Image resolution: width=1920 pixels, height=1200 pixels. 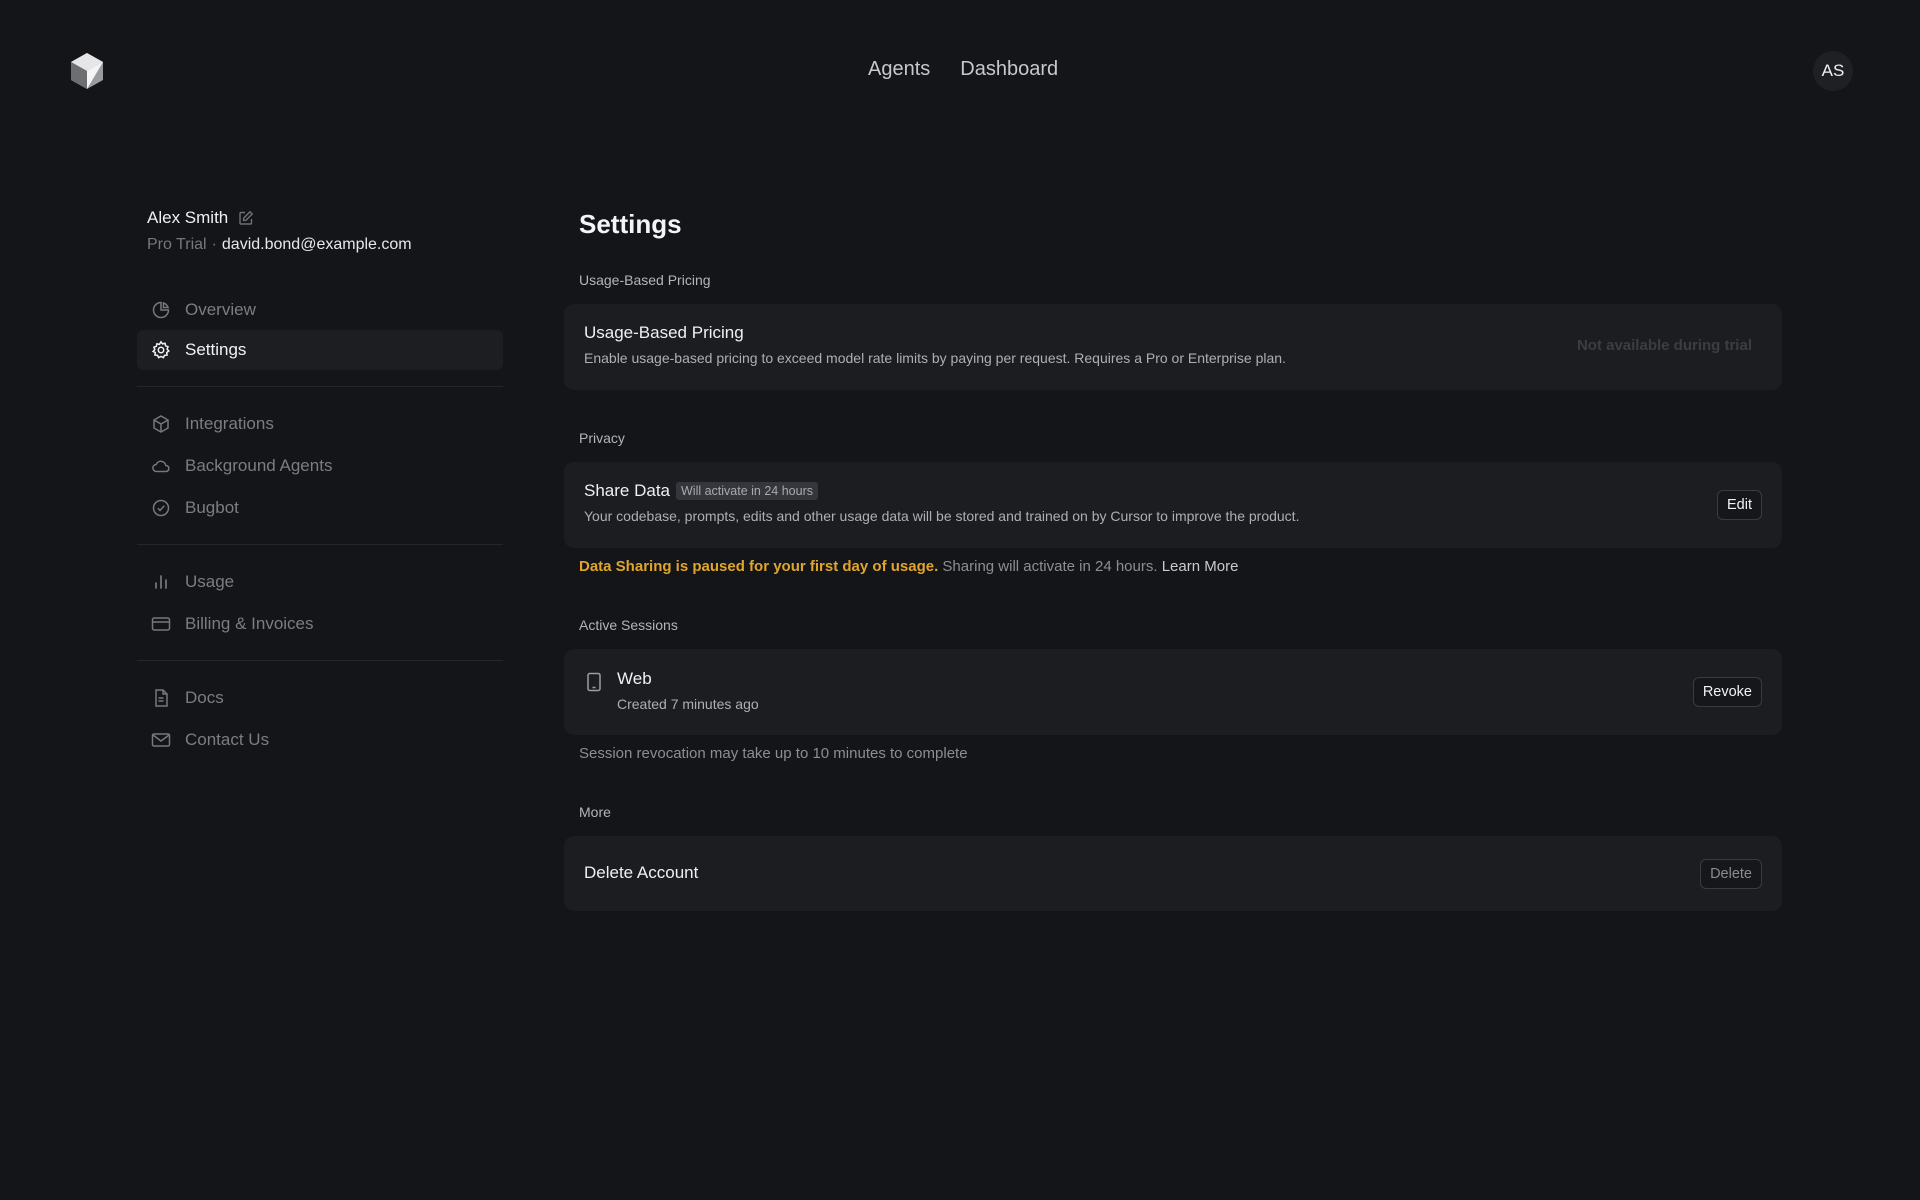 I want to click on bar-chart-icon, so click(x=161, y=582).